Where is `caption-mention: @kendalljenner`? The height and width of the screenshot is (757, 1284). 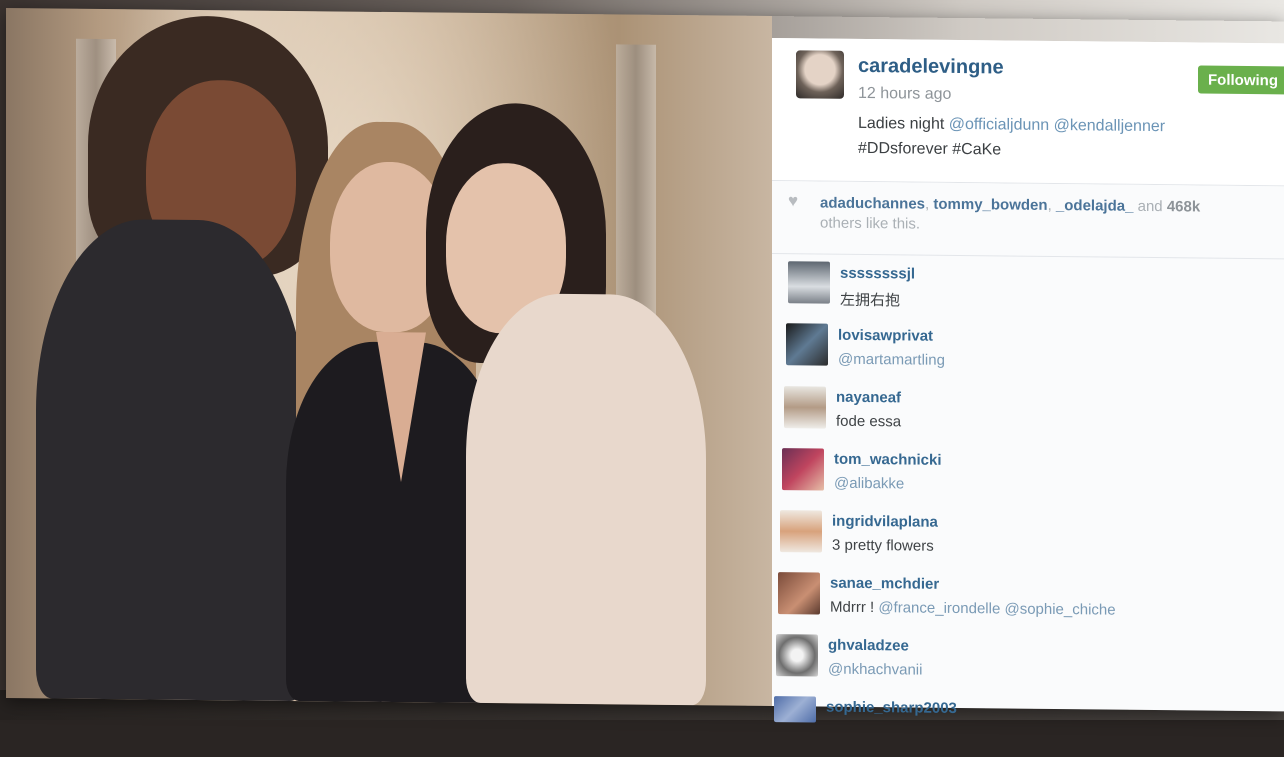
caption-mention: @kendalljenner is located at coordinates (1109, 126).